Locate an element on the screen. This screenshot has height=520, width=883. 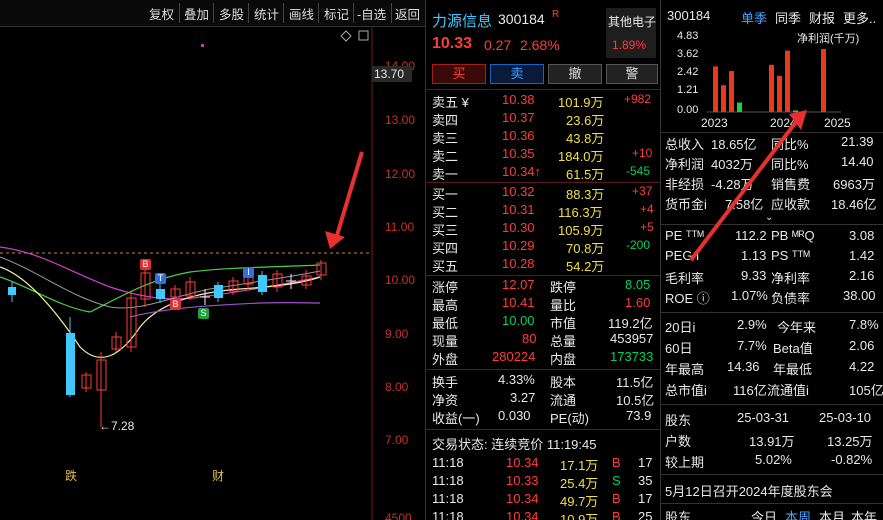
tab-same-quarter: 同季 is located at coordinates (788, 17).